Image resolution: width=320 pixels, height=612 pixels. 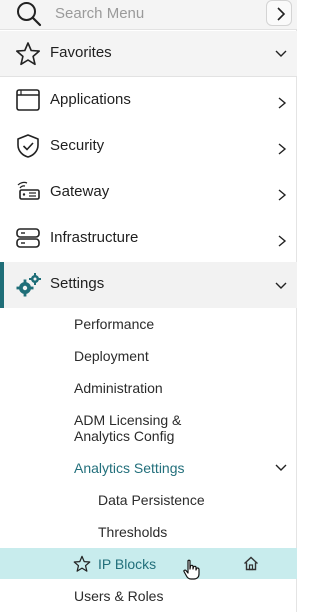 What do you see at coordinates (118, 388) in the screenshot?
I see `submenu-administration: Administration` at bounding box center [118, 388].